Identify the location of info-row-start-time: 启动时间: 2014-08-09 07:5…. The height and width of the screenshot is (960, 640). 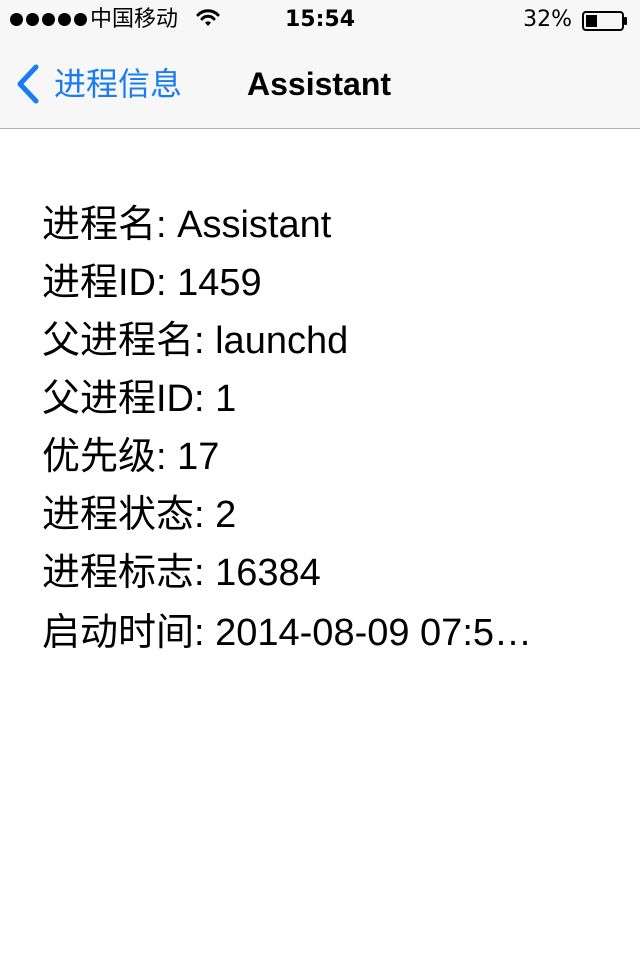
(287, 633).